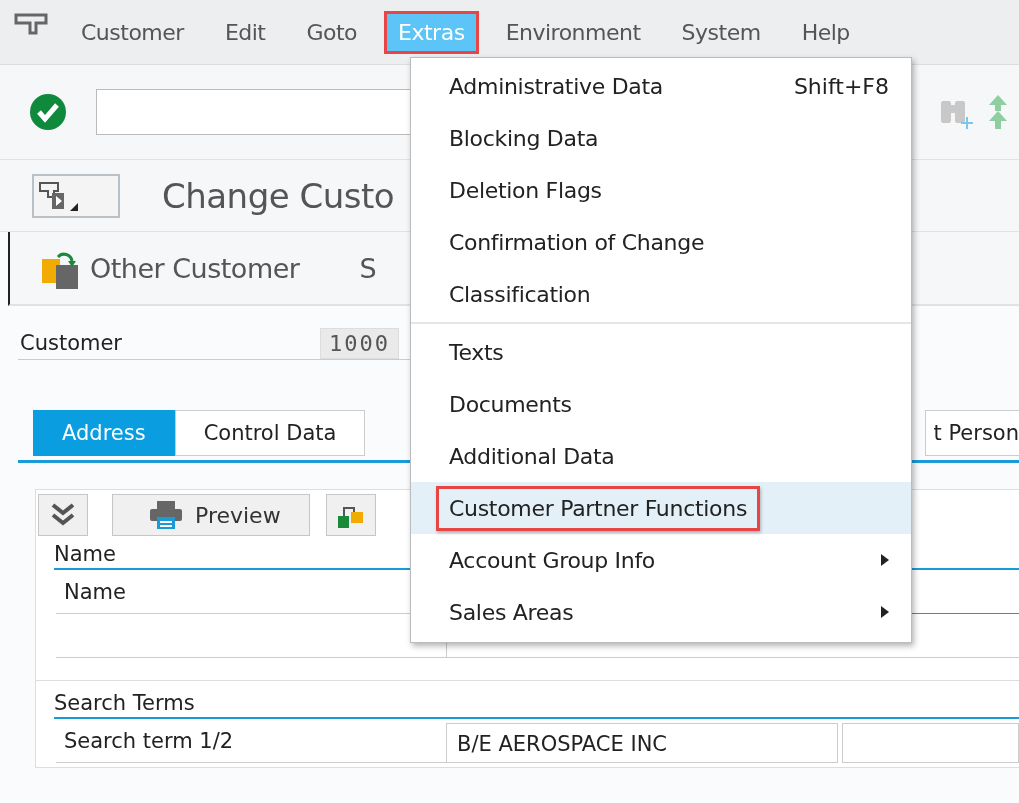 Image resolution: width=1019 pixels, height=803 pixels. I want to click on menu-bar-item: Goto, so click(332, 32).